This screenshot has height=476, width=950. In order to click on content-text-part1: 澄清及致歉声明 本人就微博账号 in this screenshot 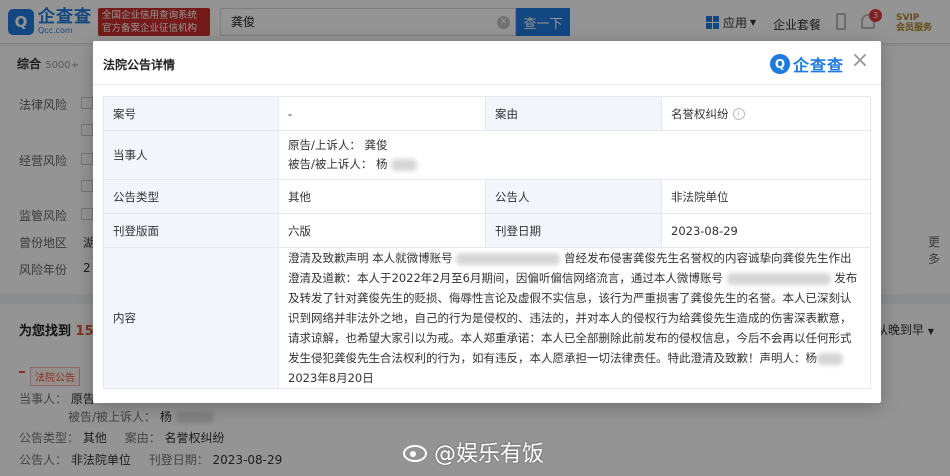, I will do `click(370, 258)`.